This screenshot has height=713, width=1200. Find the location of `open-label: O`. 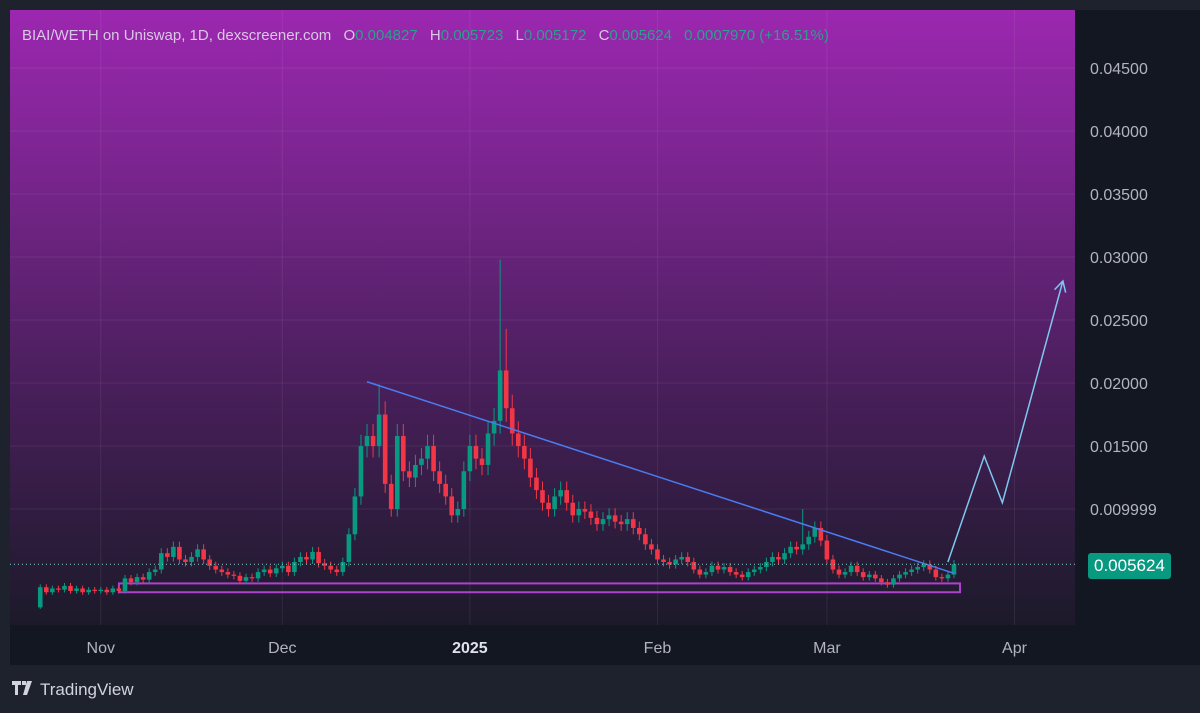

open-label: O is located at coordinates (349, 35).